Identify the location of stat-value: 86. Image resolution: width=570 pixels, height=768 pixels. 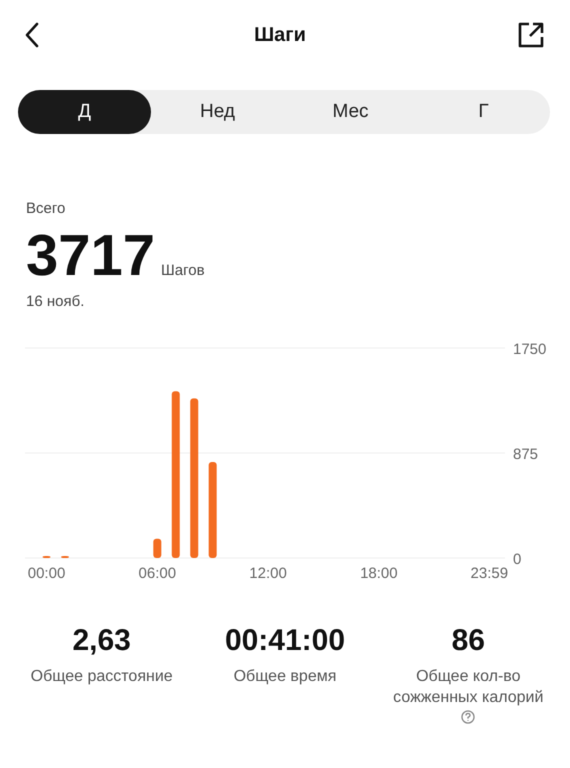
(468, 641).